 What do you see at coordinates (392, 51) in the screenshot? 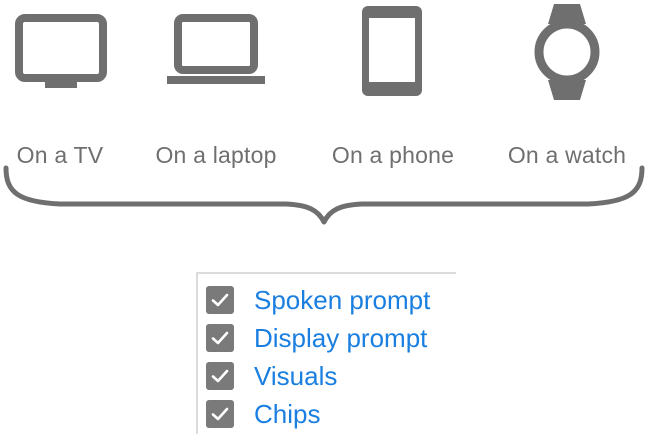
I see `phone-icon` at bounding box center [392, 51].